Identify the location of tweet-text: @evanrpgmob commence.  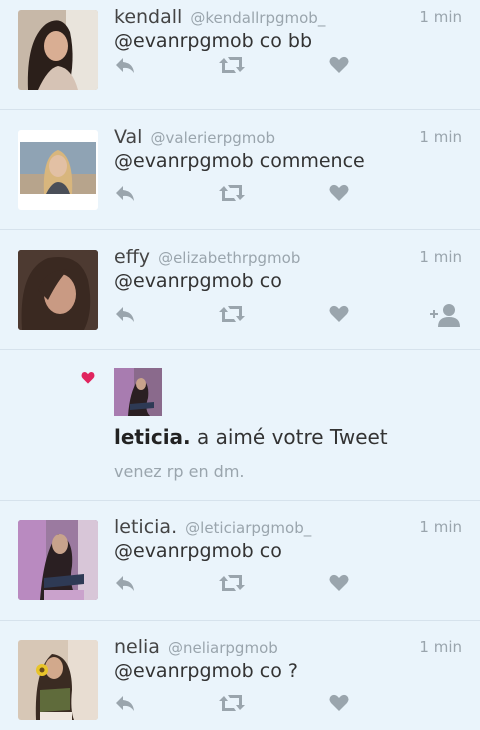
(239, 161).